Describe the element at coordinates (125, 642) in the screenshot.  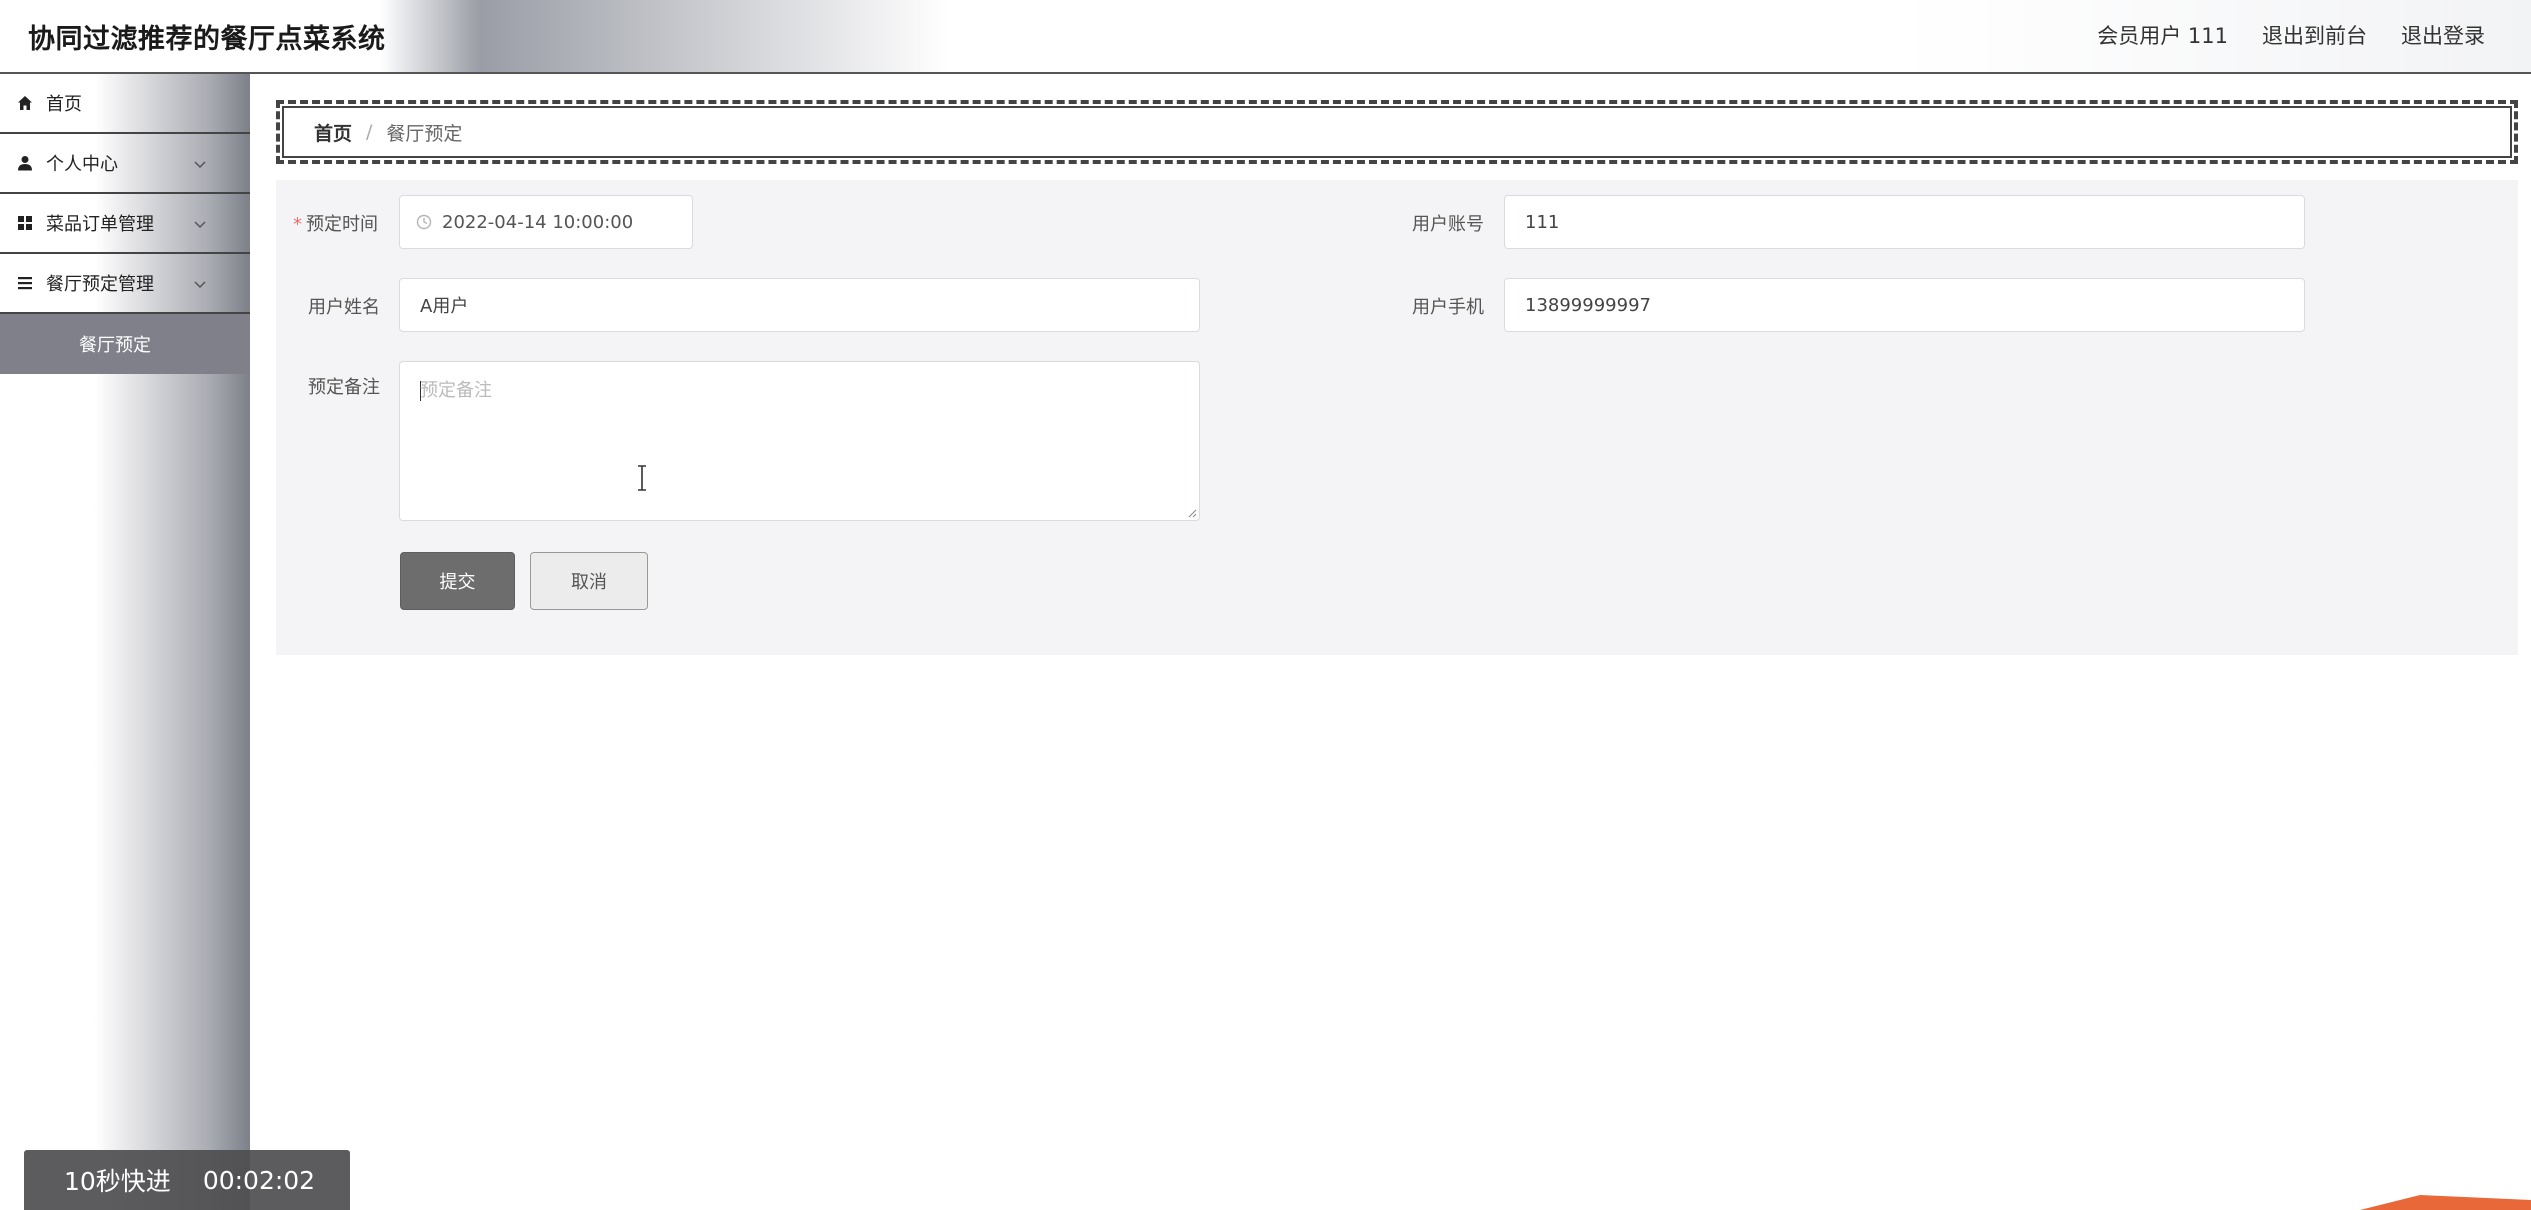
I see `sidebar: 首页 个人中心 菜品订单管理 餐厅预定管理 餐厅预定` at that location.